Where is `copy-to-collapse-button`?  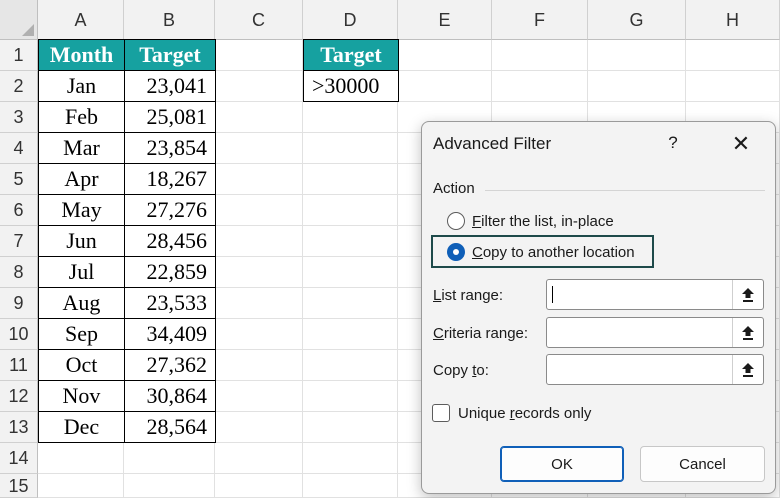 copy-to-collapse-button is located at coordinates (747, 369).